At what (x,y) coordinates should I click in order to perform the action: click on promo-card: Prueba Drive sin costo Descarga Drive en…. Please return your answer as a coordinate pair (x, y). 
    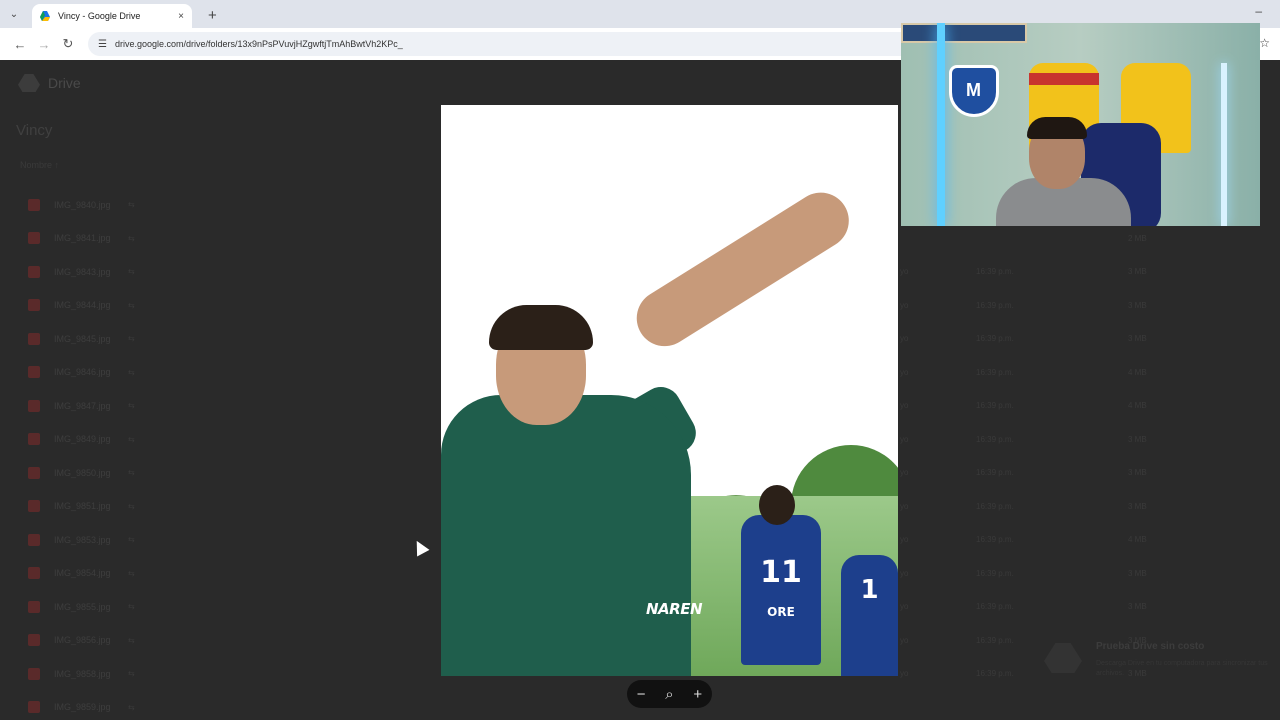
    Looking at the image, I should click on (1160, 665).